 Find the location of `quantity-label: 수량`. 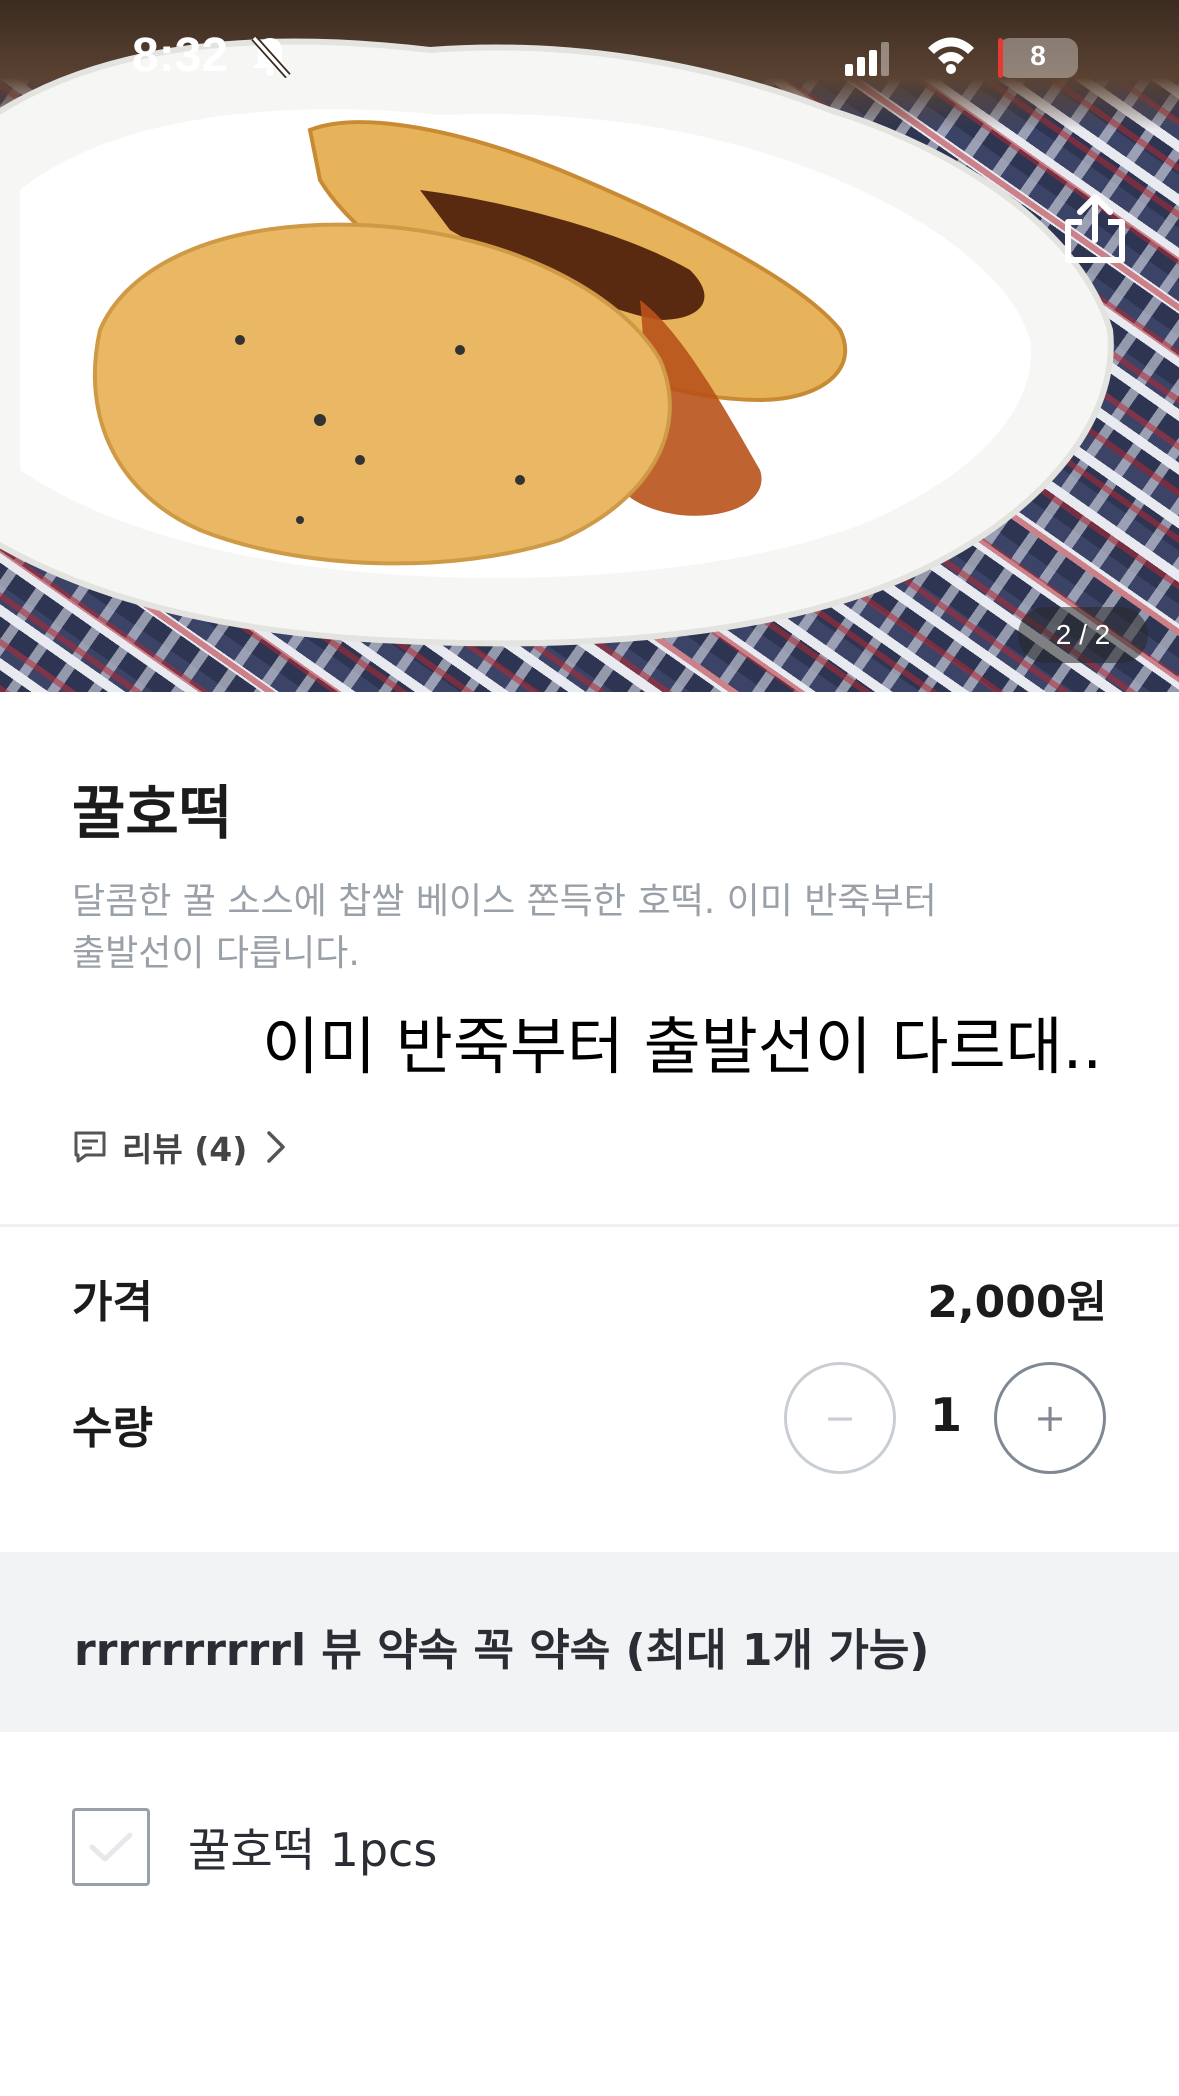

quantity-label: 수량 is located at coordinates (112, 1428).